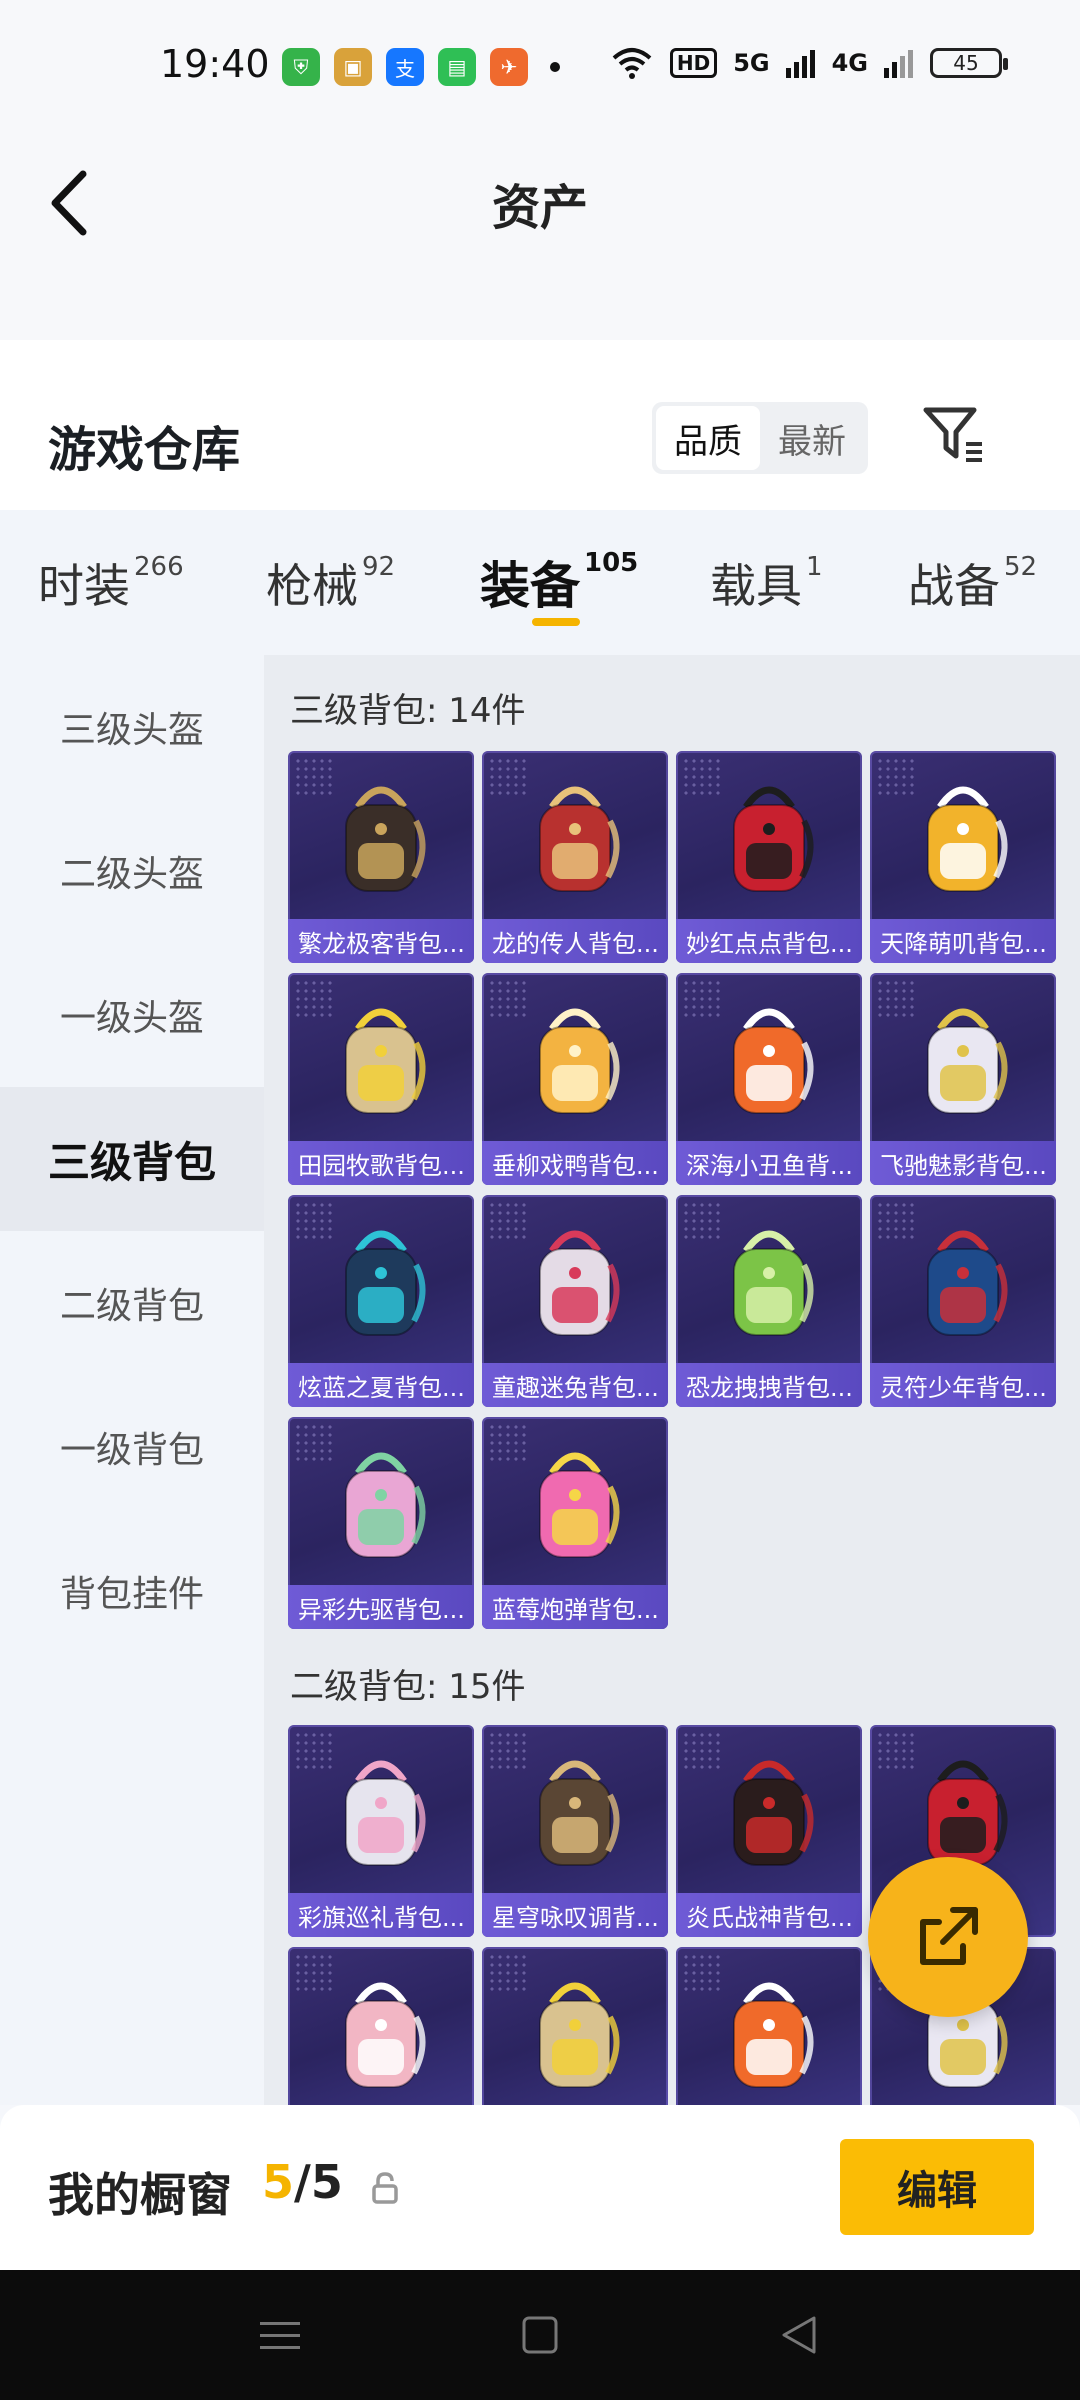 The width and height of the screenshot is (1080, 2400). Describe the element at coordinates (159, 567) in the screenshot. I see `tab-count: 266` at that location.